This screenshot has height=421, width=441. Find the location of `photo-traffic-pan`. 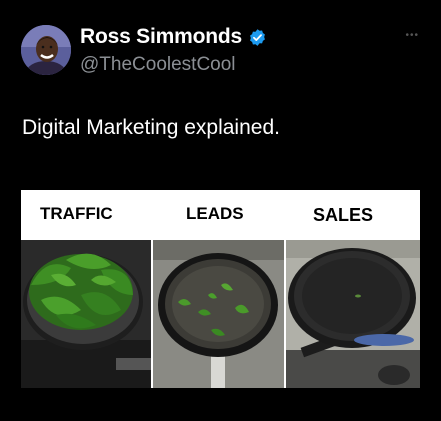

photo-traffic-pan is located at coordinates (86, 314).